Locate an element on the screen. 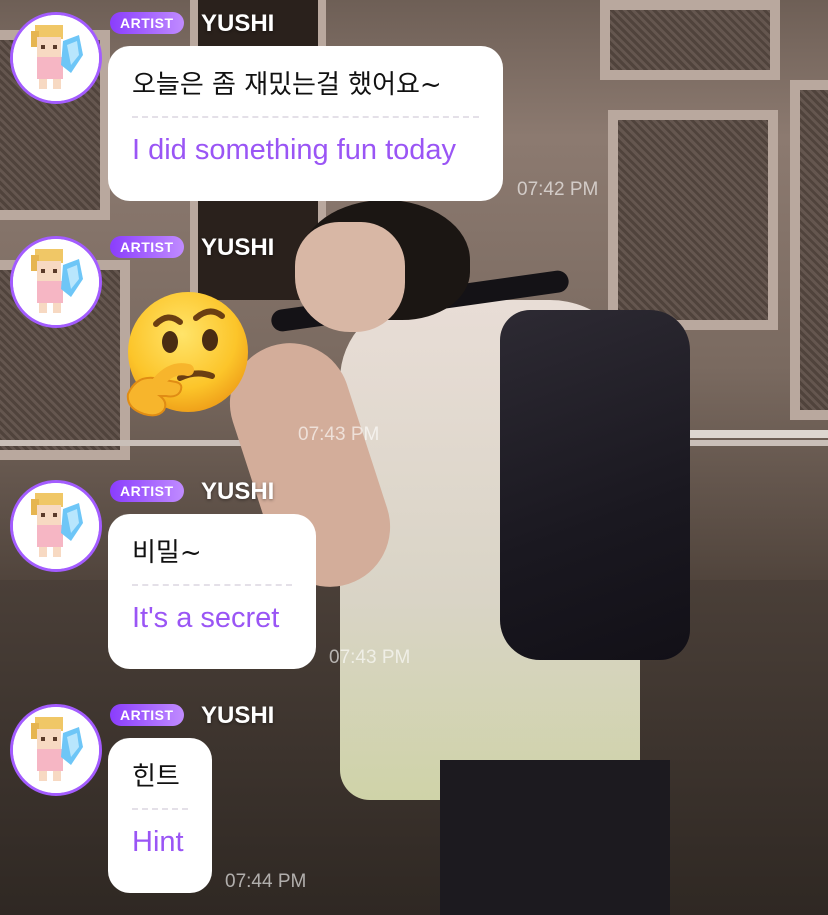 Image resolution: width=828 pixels, height=915 pixels. message-bubble: 힌트 Hint is located at coordinates (160, 815).